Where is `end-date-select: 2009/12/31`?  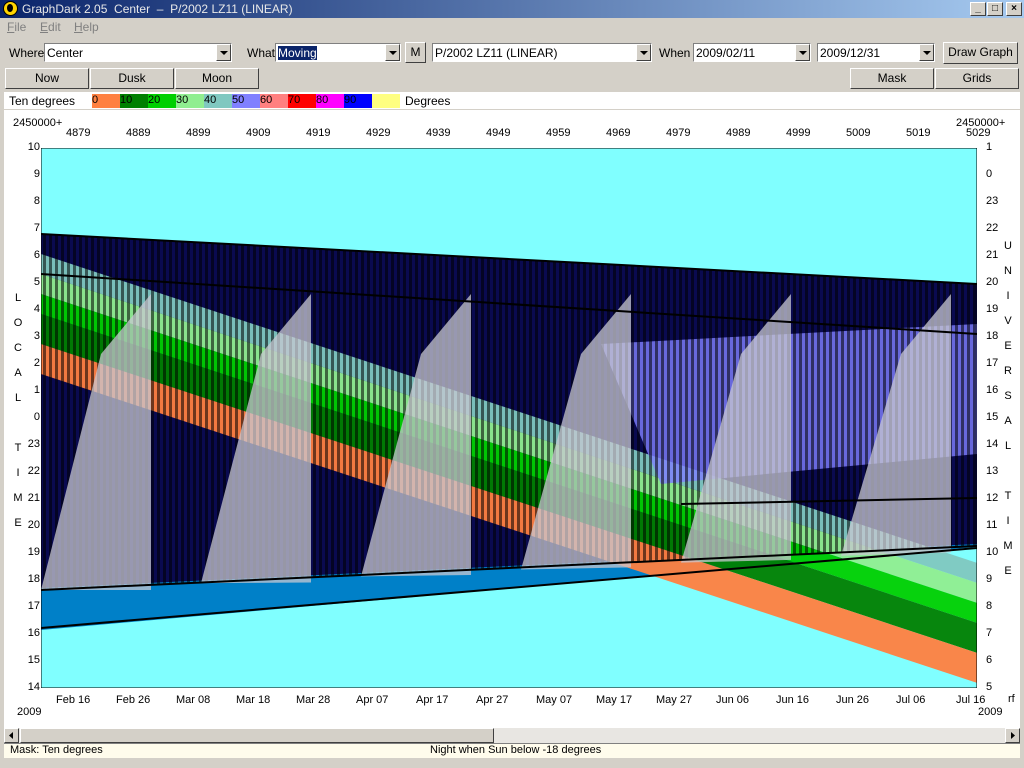
end-date-select: 2009/12/31 is located at coordinates (876, 52).